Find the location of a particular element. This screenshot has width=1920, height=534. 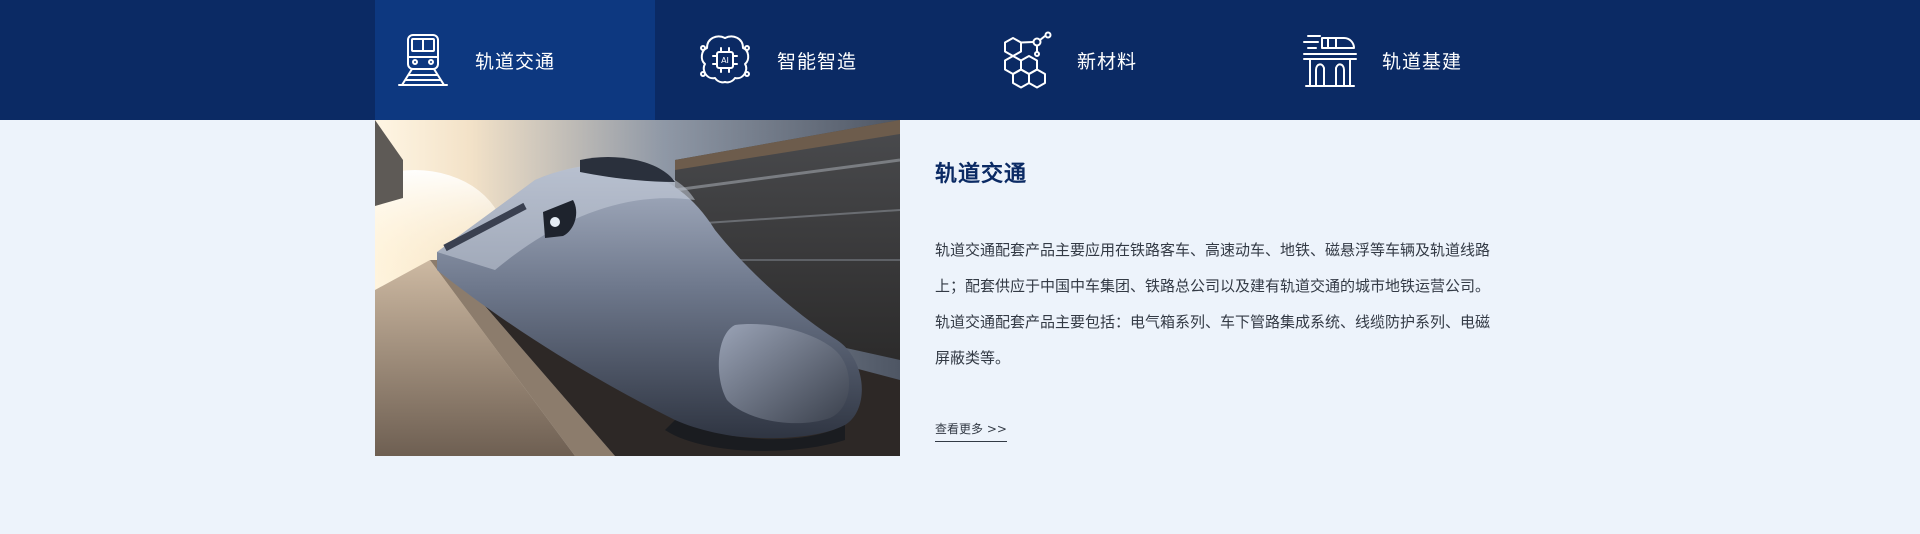

tab-label: 轨道基建 is located at coordinates (1422, 61).